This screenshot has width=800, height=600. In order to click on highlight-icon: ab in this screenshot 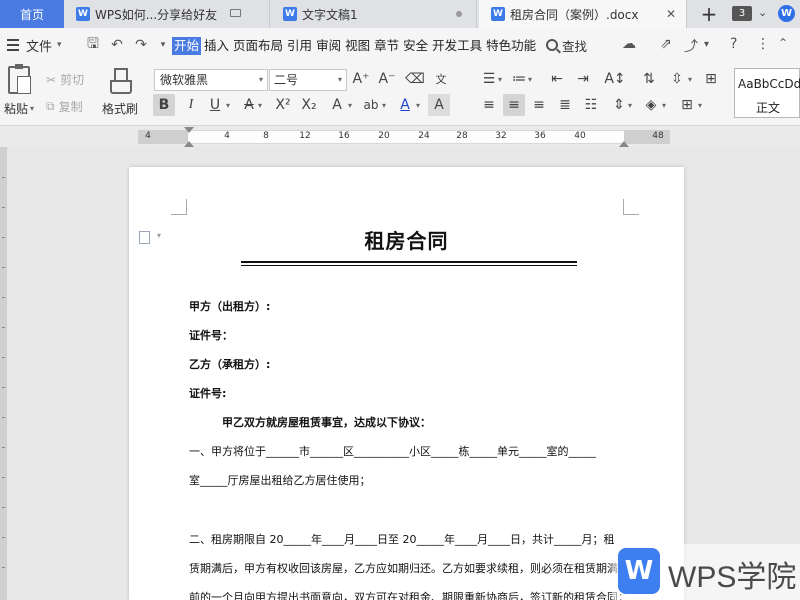, I will do `click(371, 105)`.